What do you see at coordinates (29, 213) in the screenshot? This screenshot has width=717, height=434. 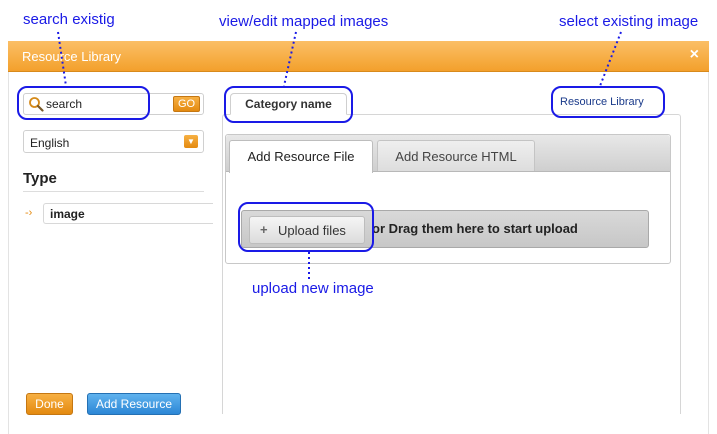 I see `arrow-right-icon: -›` at bounding box center [29, 213].